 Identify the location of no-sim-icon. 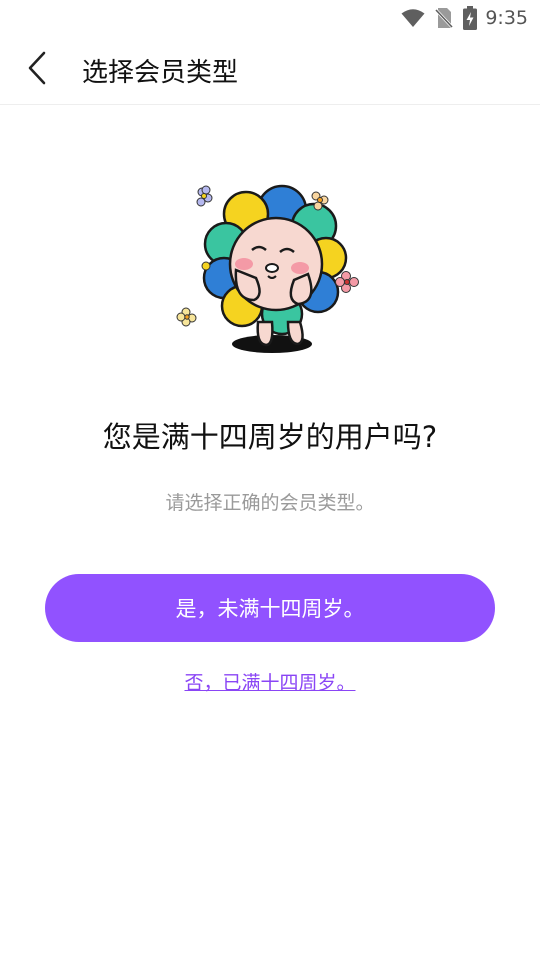
(444, 18).